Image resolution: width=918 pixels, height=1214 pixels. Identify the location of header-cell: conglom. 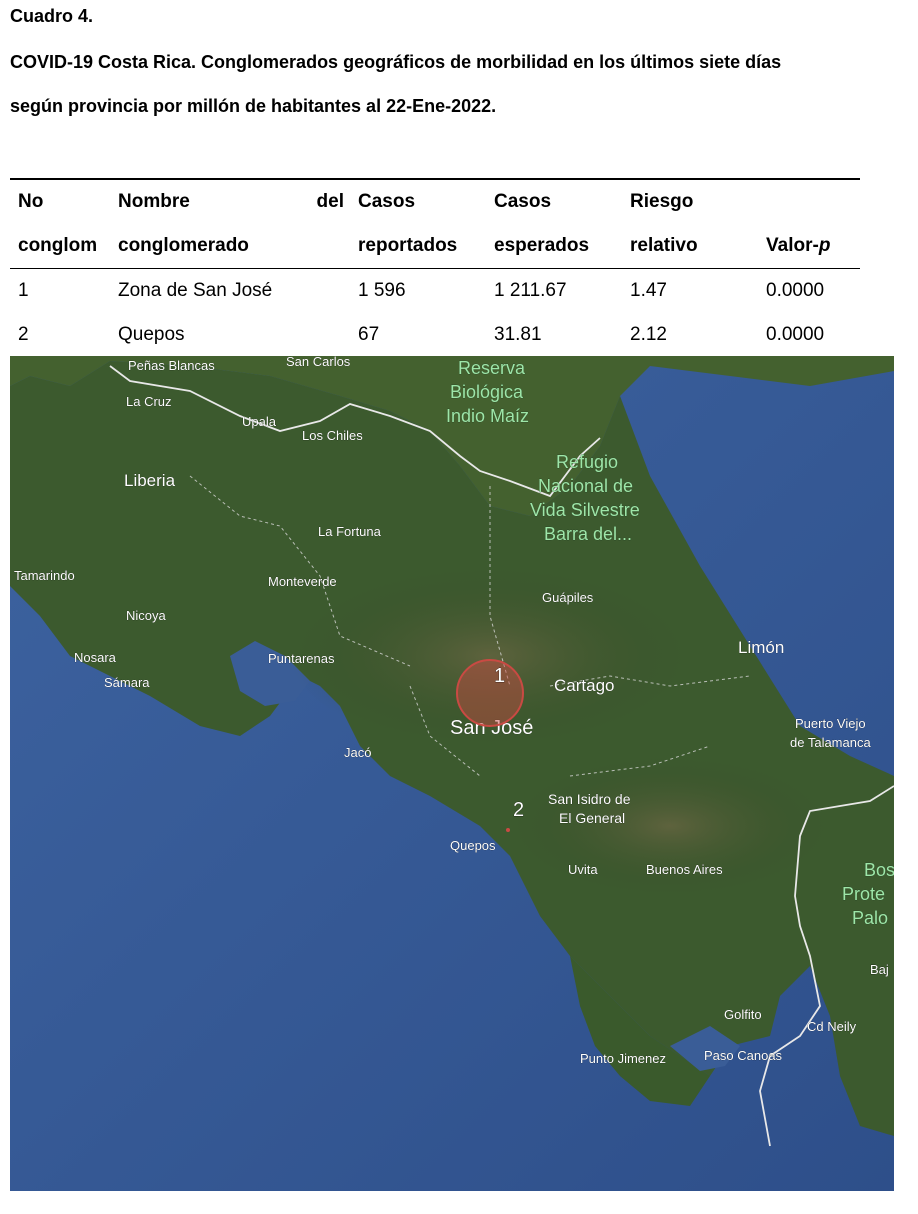
(58, 245).